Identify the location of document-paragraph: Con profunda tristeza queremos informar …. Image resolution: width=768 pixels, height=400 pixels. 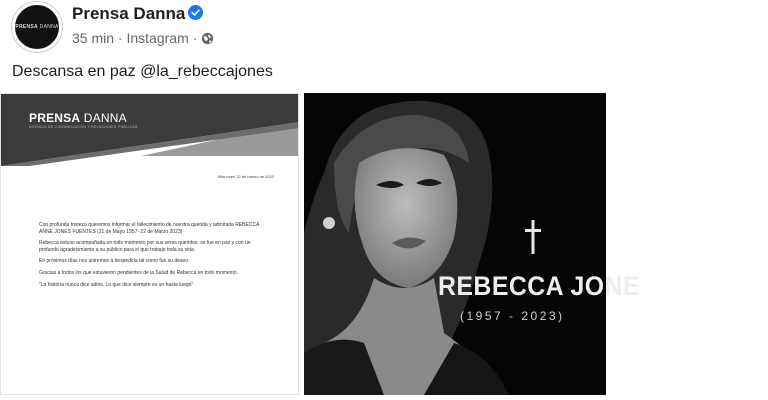
(149, 228).